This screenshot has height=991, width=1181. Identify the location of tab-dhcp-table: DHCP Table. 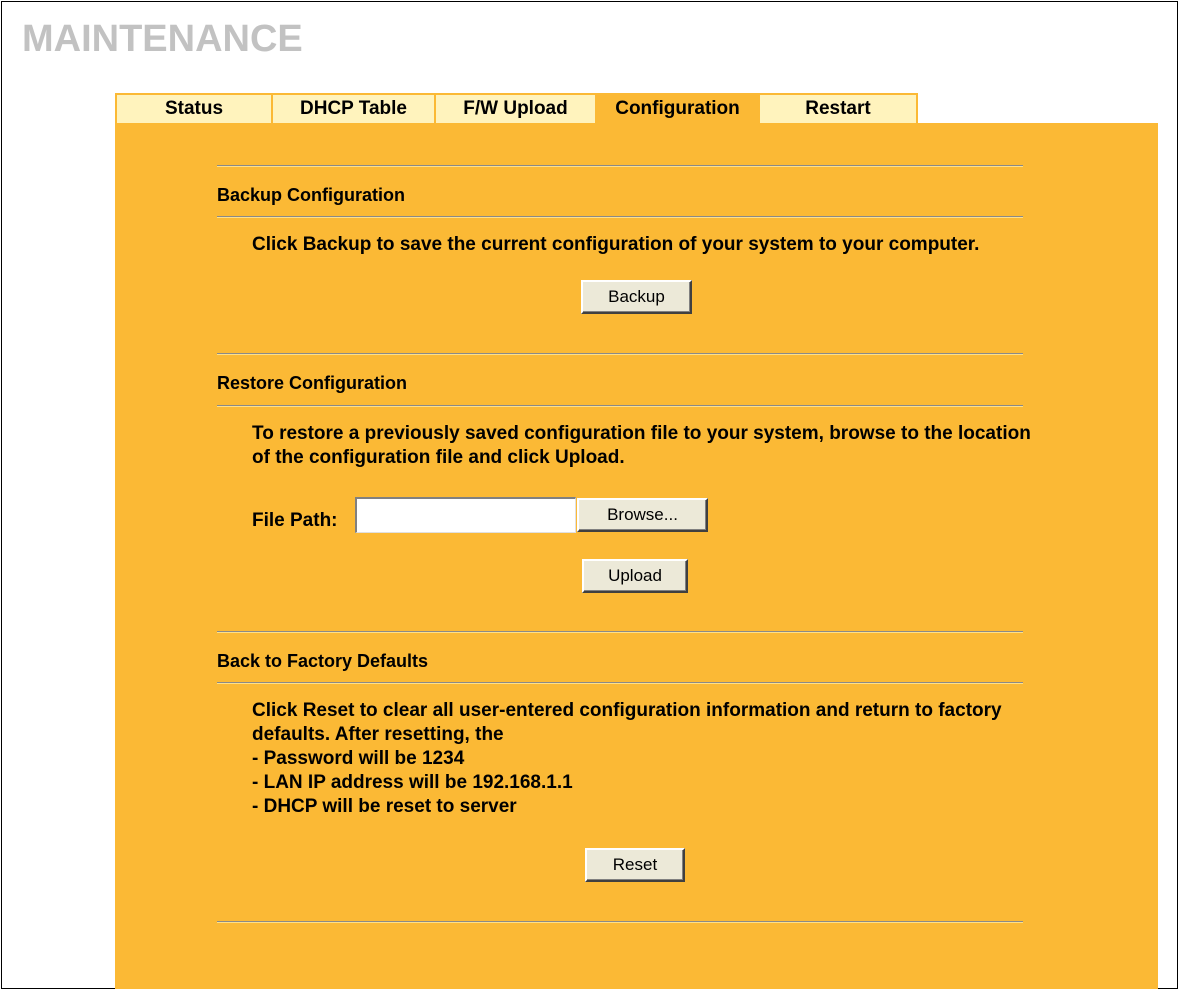
(353, 108).